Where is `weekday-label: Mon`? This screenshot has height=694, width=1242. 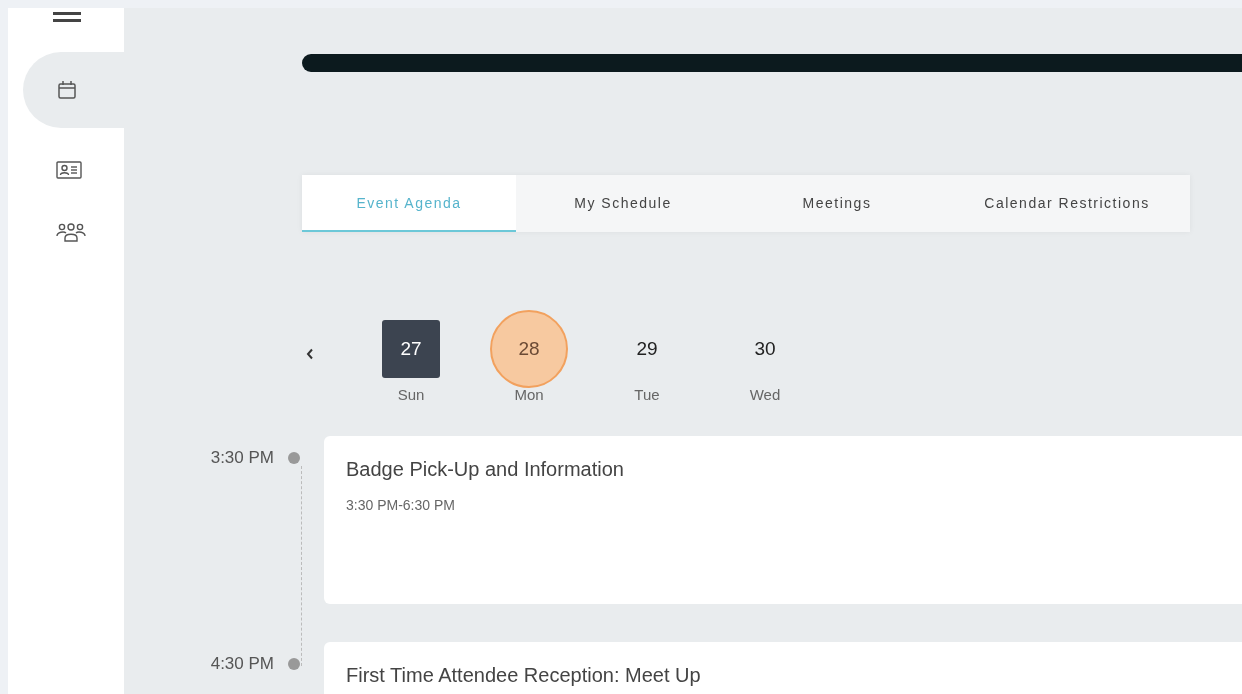 weekday-label: Mon is located at coordinates (529, 394).